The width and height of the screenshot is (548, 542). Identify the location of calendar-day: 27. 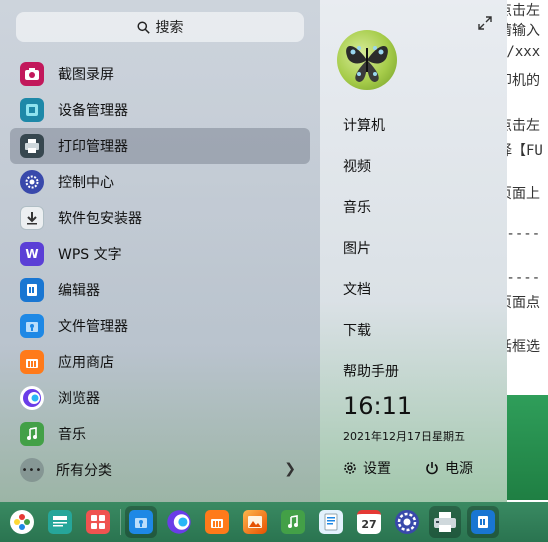
(369, 522).